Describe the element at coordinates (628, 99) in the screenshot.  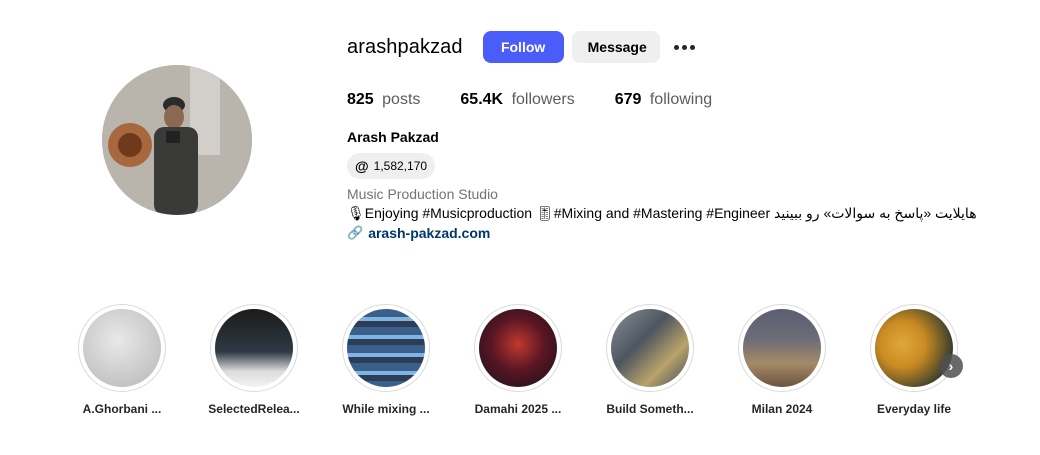
I see `following-count: 679` at that location.